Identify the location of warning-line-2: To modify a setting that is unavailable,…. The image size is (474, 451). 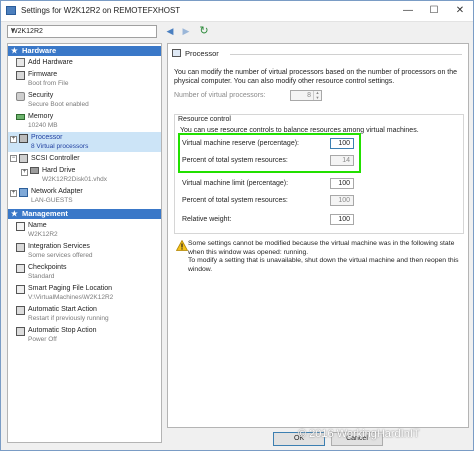
(323, 265).